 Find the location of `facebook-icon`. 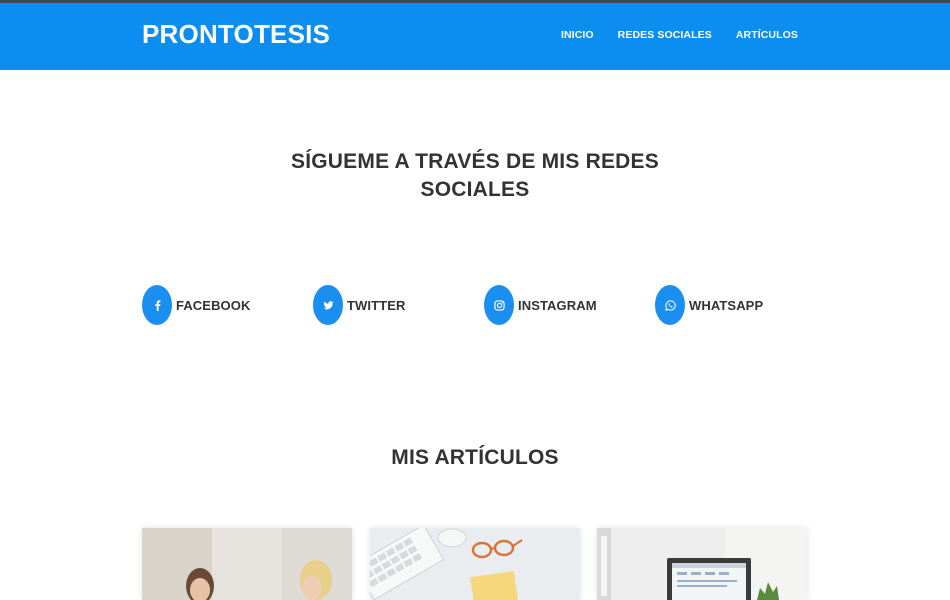

facebook-icon is located at coordinates (157, 305).